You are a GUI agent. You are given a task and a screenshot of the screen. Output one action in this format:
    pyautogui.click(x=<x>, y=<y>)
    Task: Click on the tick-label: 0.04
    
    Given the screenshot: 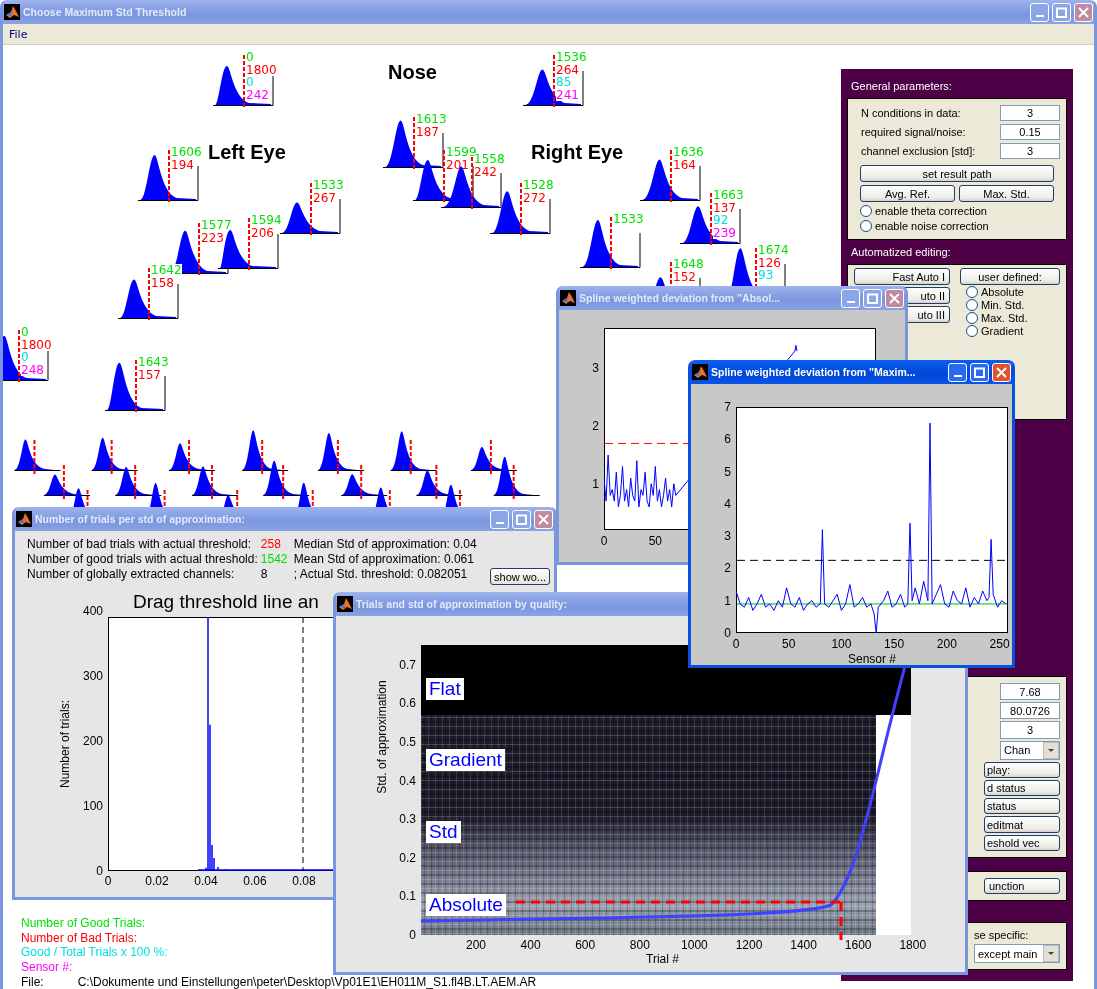 What is the action you would take?
    pyautogui.click(x=206, y=881)
    